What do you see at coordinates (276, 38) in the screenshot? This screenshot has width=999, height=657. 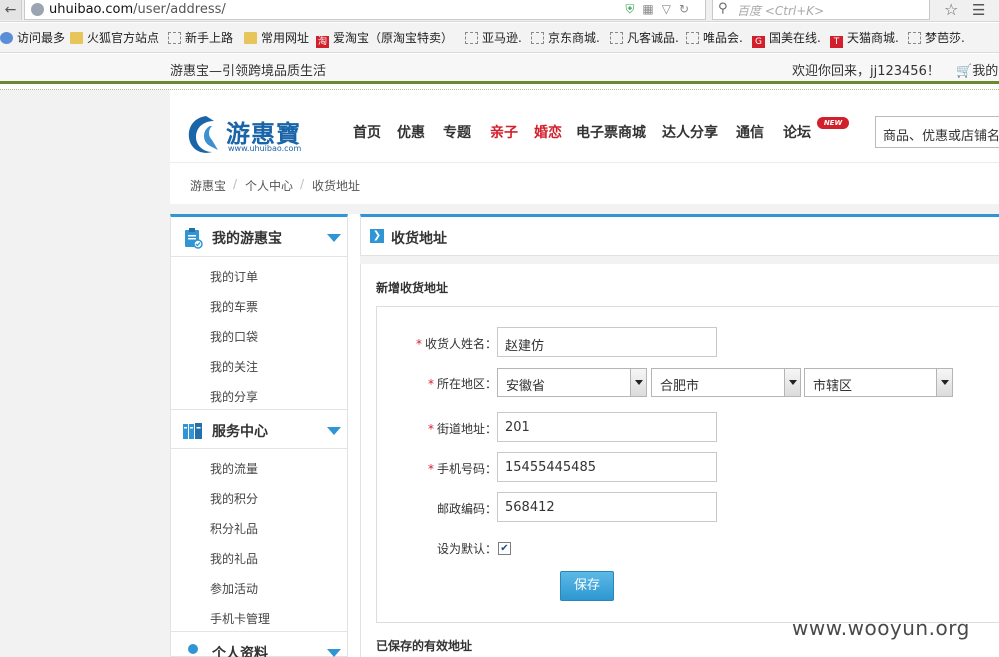 I see `bookmark-common-sites: 常用网址` at bounding box center [276, 38].